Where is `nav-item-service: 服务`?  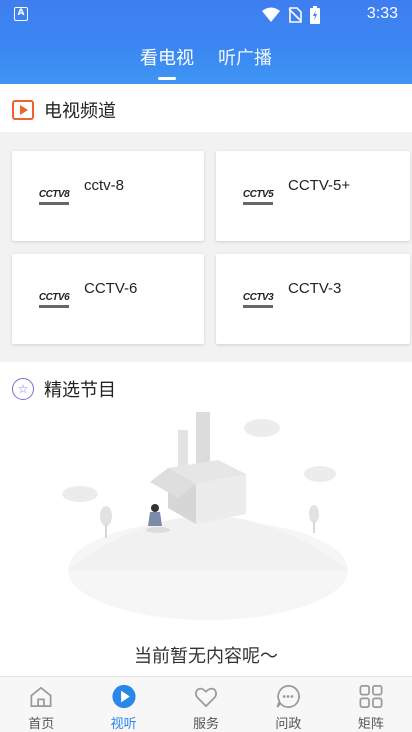
nav-item-service: 服务 is located at coordinates (206, 704).